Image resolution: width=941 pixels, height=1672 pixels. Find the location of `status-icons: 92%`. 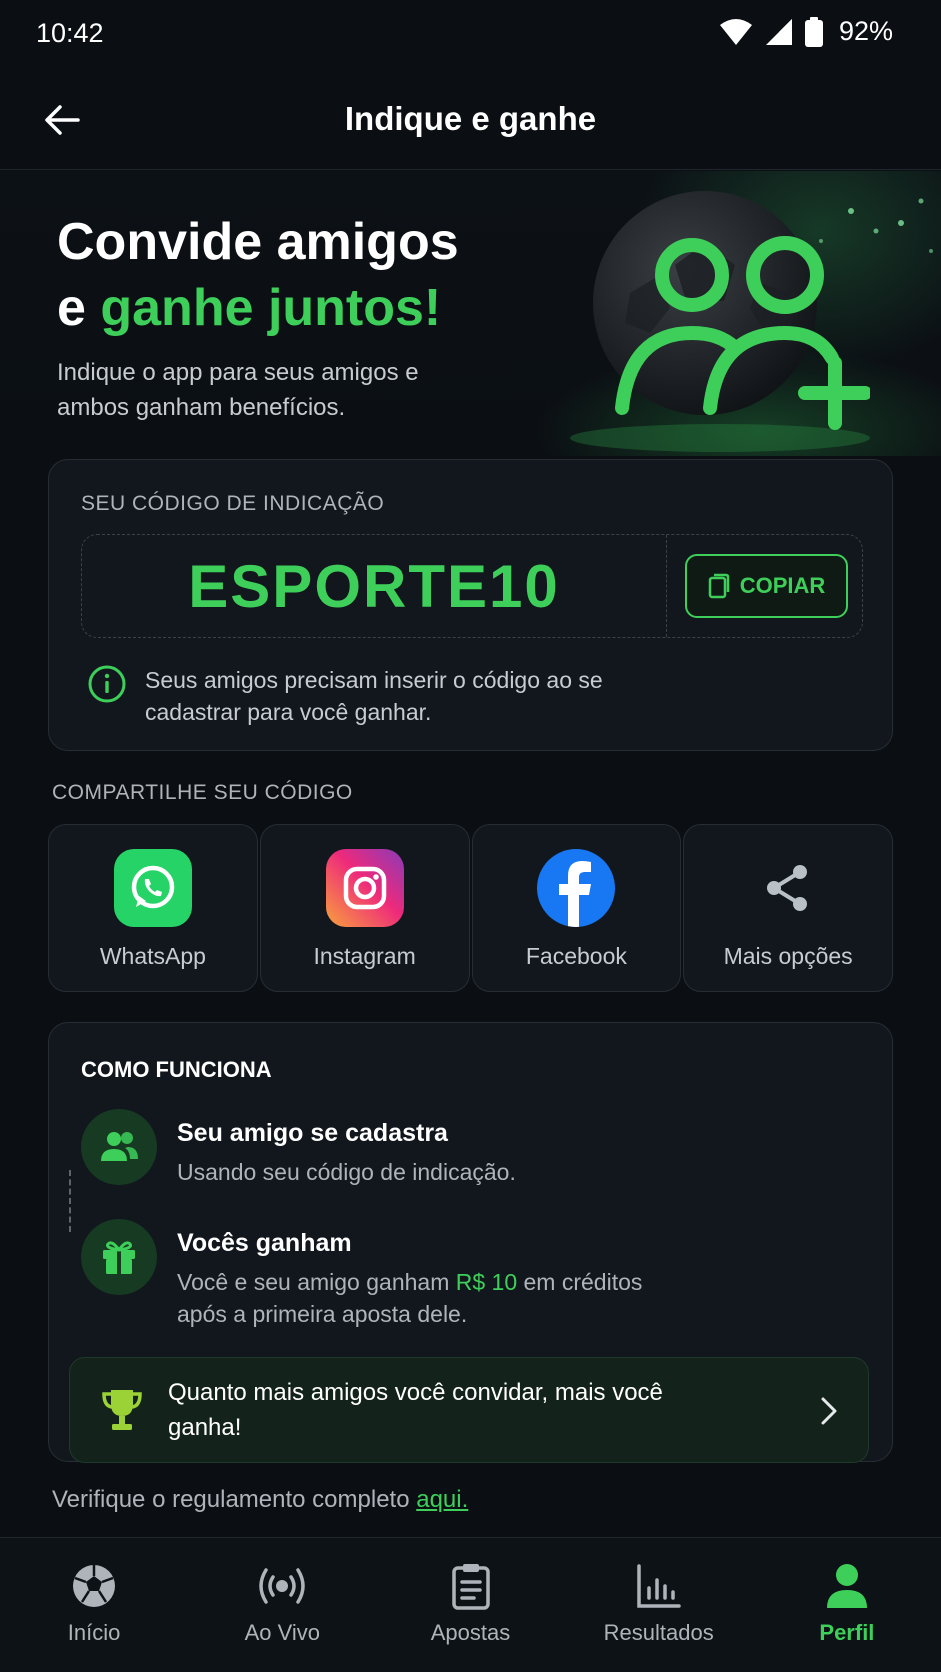

status-icons: 92% is located at coordinates (806, 31).